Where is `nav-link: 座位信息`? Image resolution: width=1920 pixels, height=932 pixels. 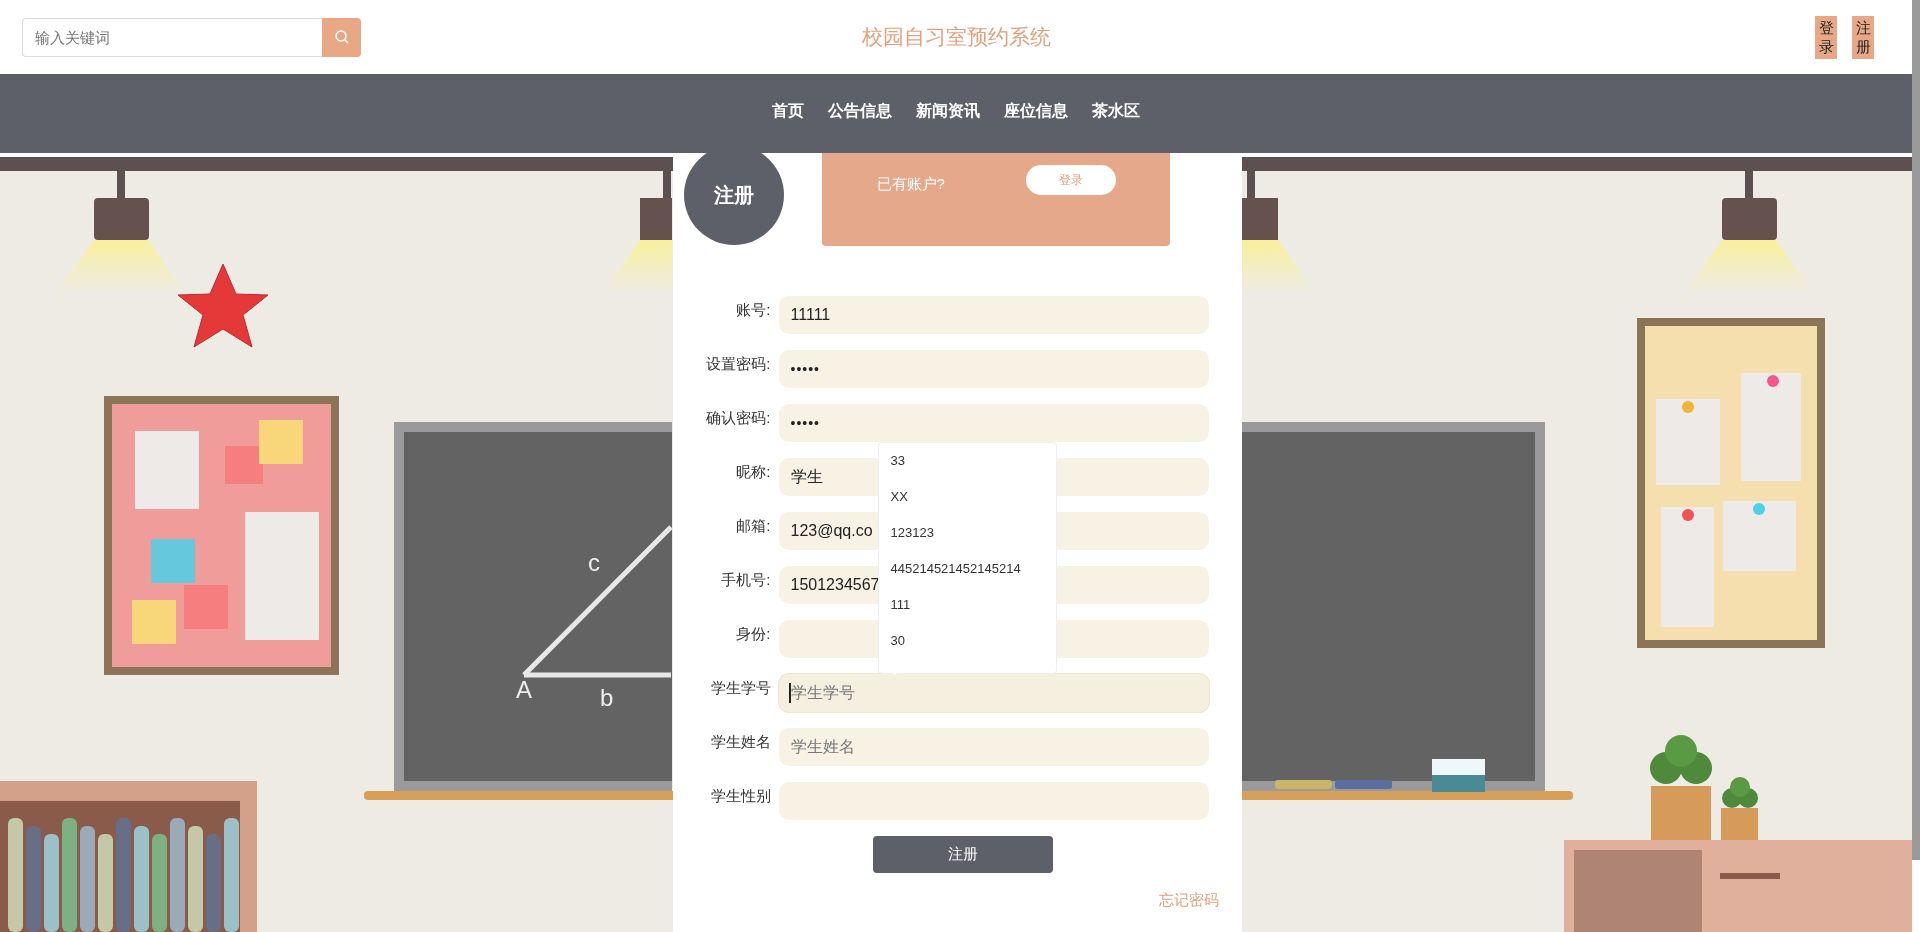
nav-link: 座位信息 is located at coordinates (1036, 111).